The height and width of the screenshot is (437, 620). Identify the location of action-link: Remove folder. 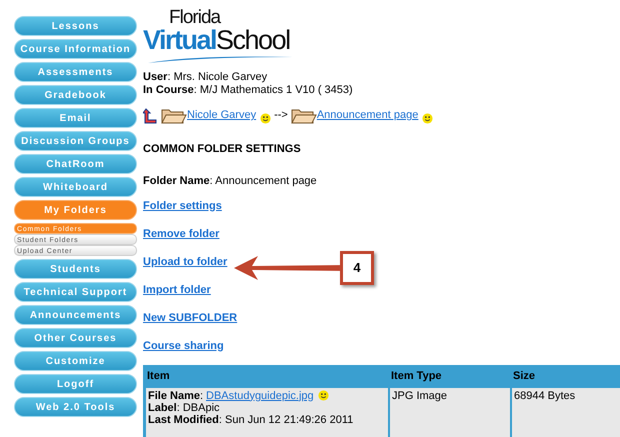
(181, 233).